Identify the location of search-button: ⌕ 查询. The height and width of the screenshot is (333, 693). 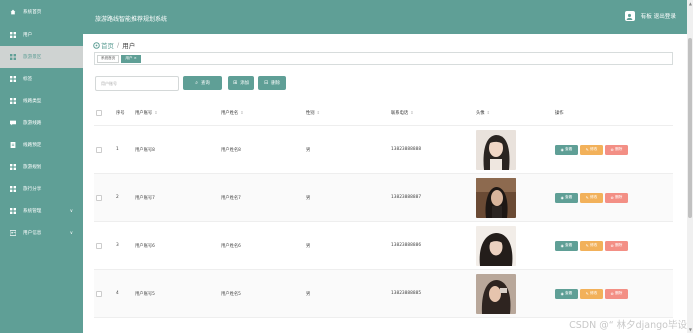
(202, 83).